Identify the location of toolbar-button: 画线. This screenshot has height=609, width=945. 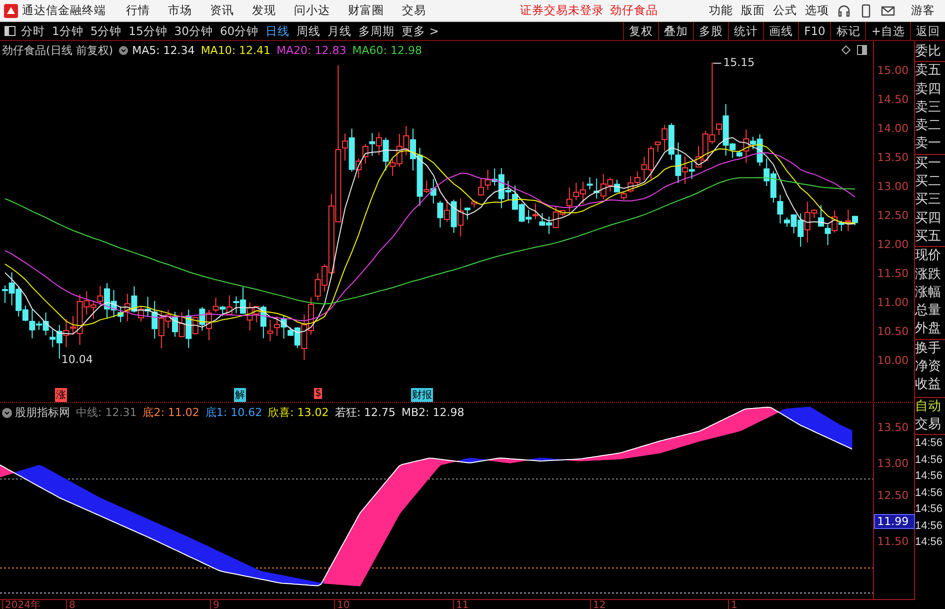
(780, 31).